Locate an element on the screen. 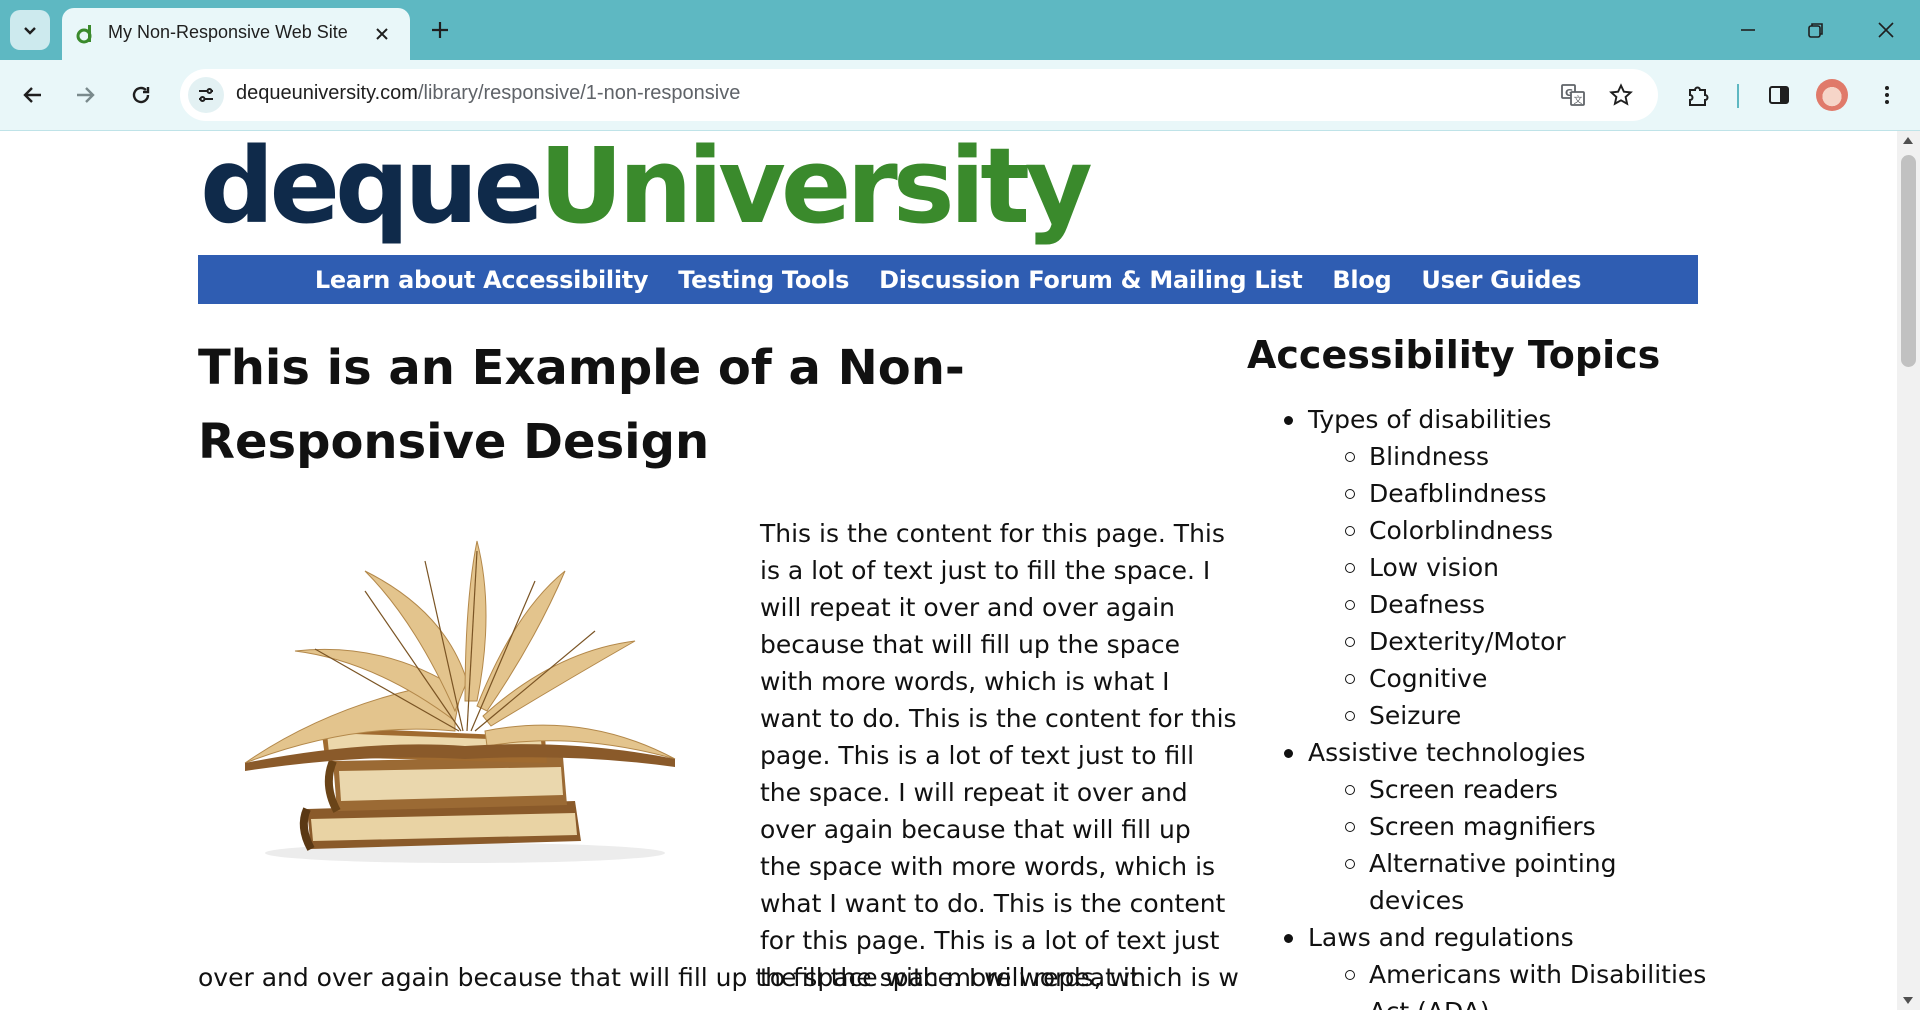 Image resolution: width=1920 pixels, height=1010 pixels. toolbar-separator is located at coordinates (1738, 96).